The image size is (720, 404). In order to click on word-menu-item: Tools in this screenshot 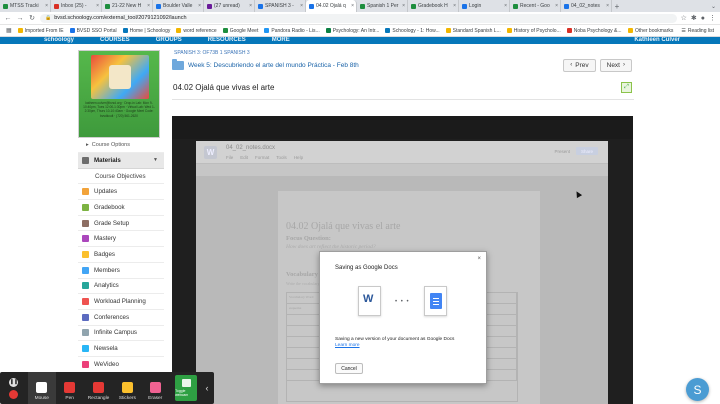, I will do `click(281, 157)`.